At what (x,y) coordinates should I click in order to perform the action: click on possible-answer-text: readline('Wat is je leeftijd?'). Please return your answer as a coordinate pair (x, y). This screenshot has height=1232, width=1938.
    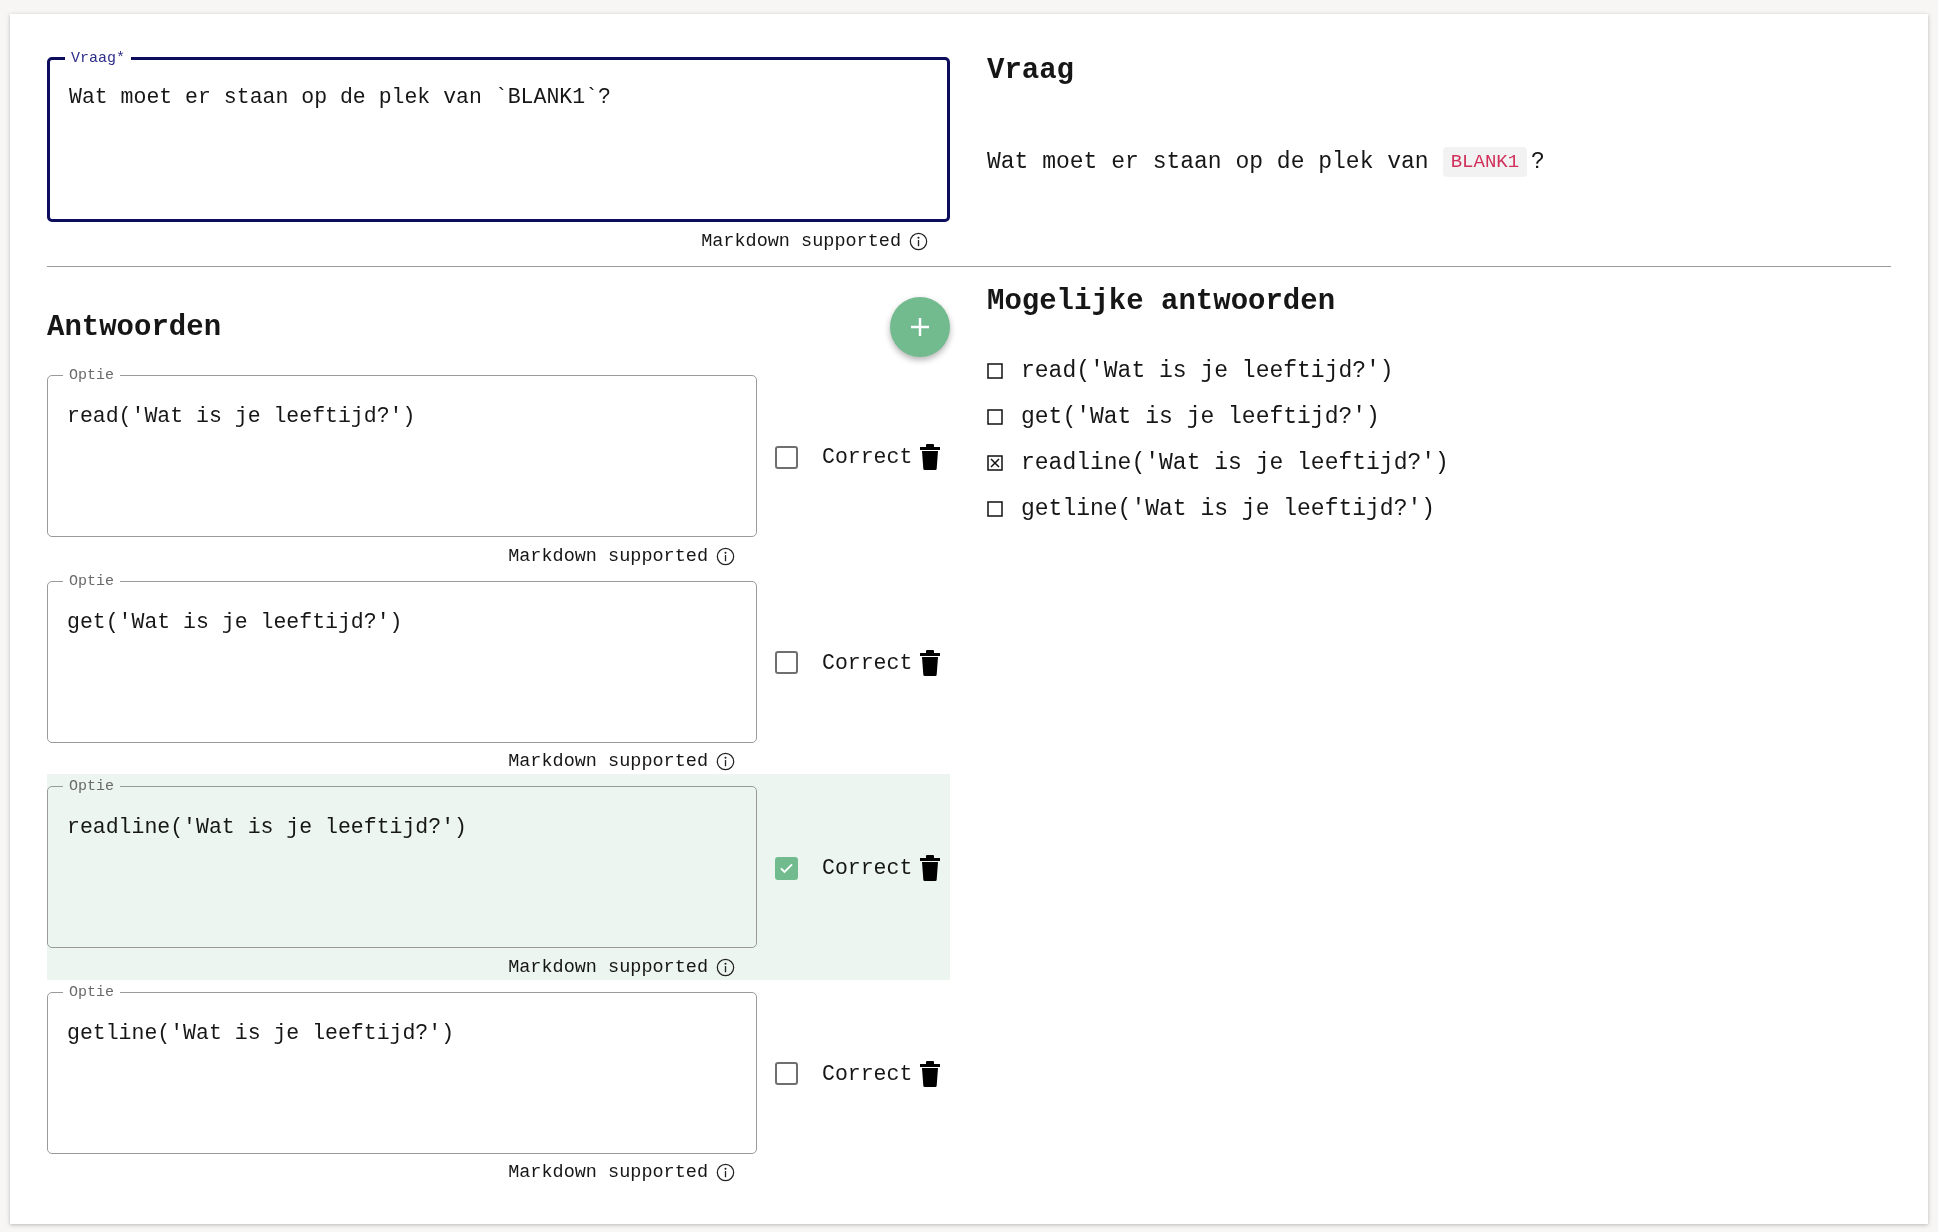
    Looking at the image, I should click on (1235, 463).